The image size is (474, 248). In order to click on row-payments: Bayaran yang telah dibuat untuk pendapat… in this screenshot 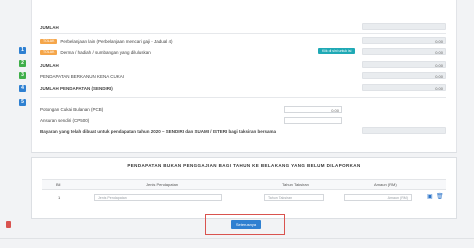, I will do `click(243, 131)`.